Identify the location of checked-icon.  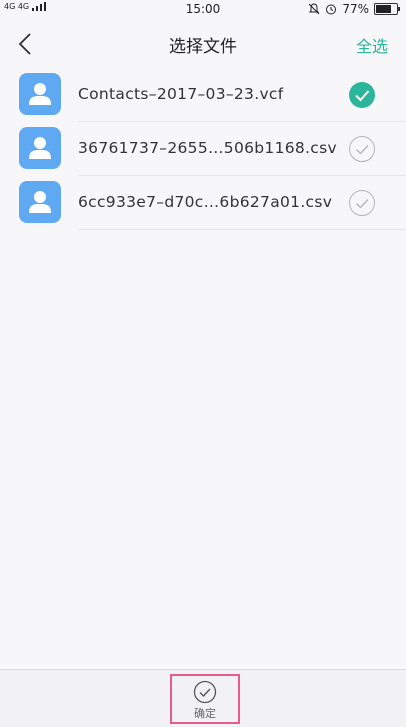
(362, 95).